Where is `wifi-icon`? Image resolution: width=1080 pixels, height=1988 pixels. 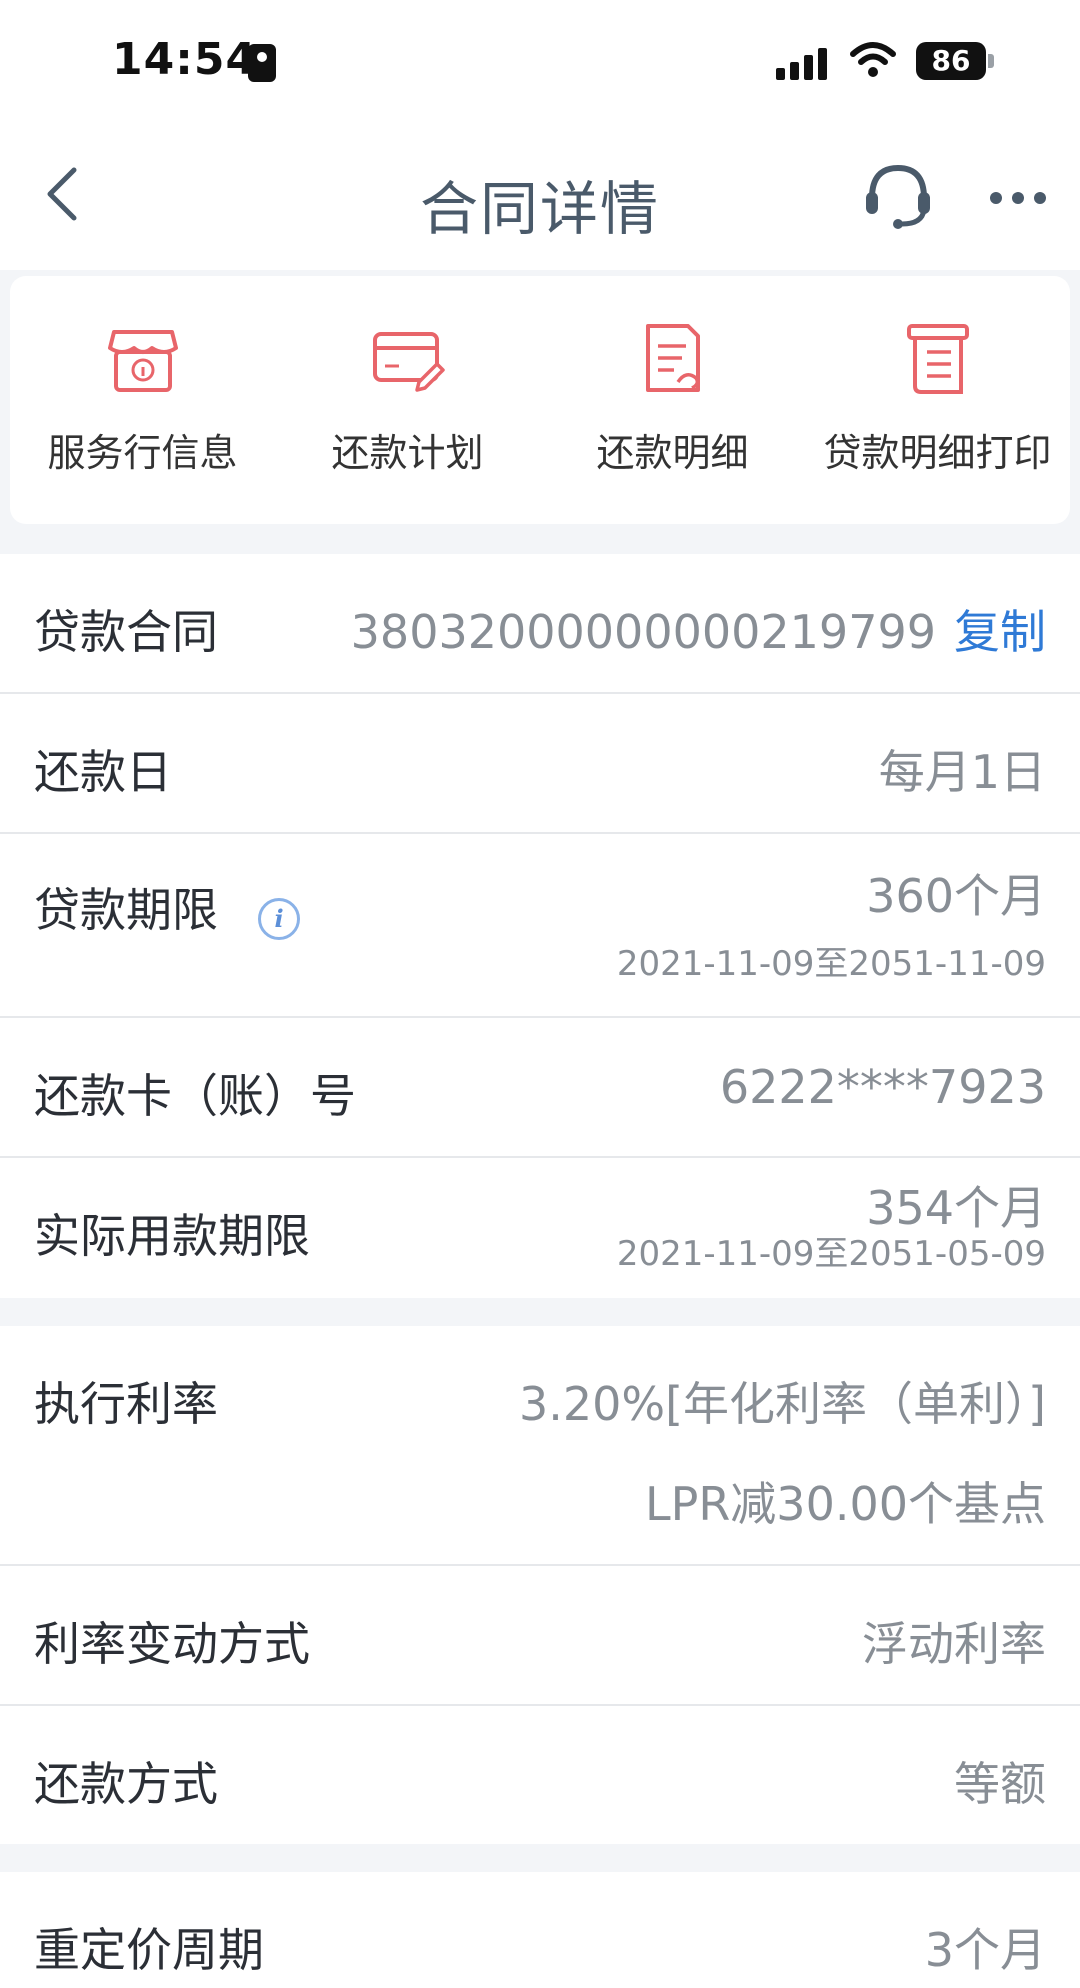
wifi-icon is located at coordinates (873, 59).